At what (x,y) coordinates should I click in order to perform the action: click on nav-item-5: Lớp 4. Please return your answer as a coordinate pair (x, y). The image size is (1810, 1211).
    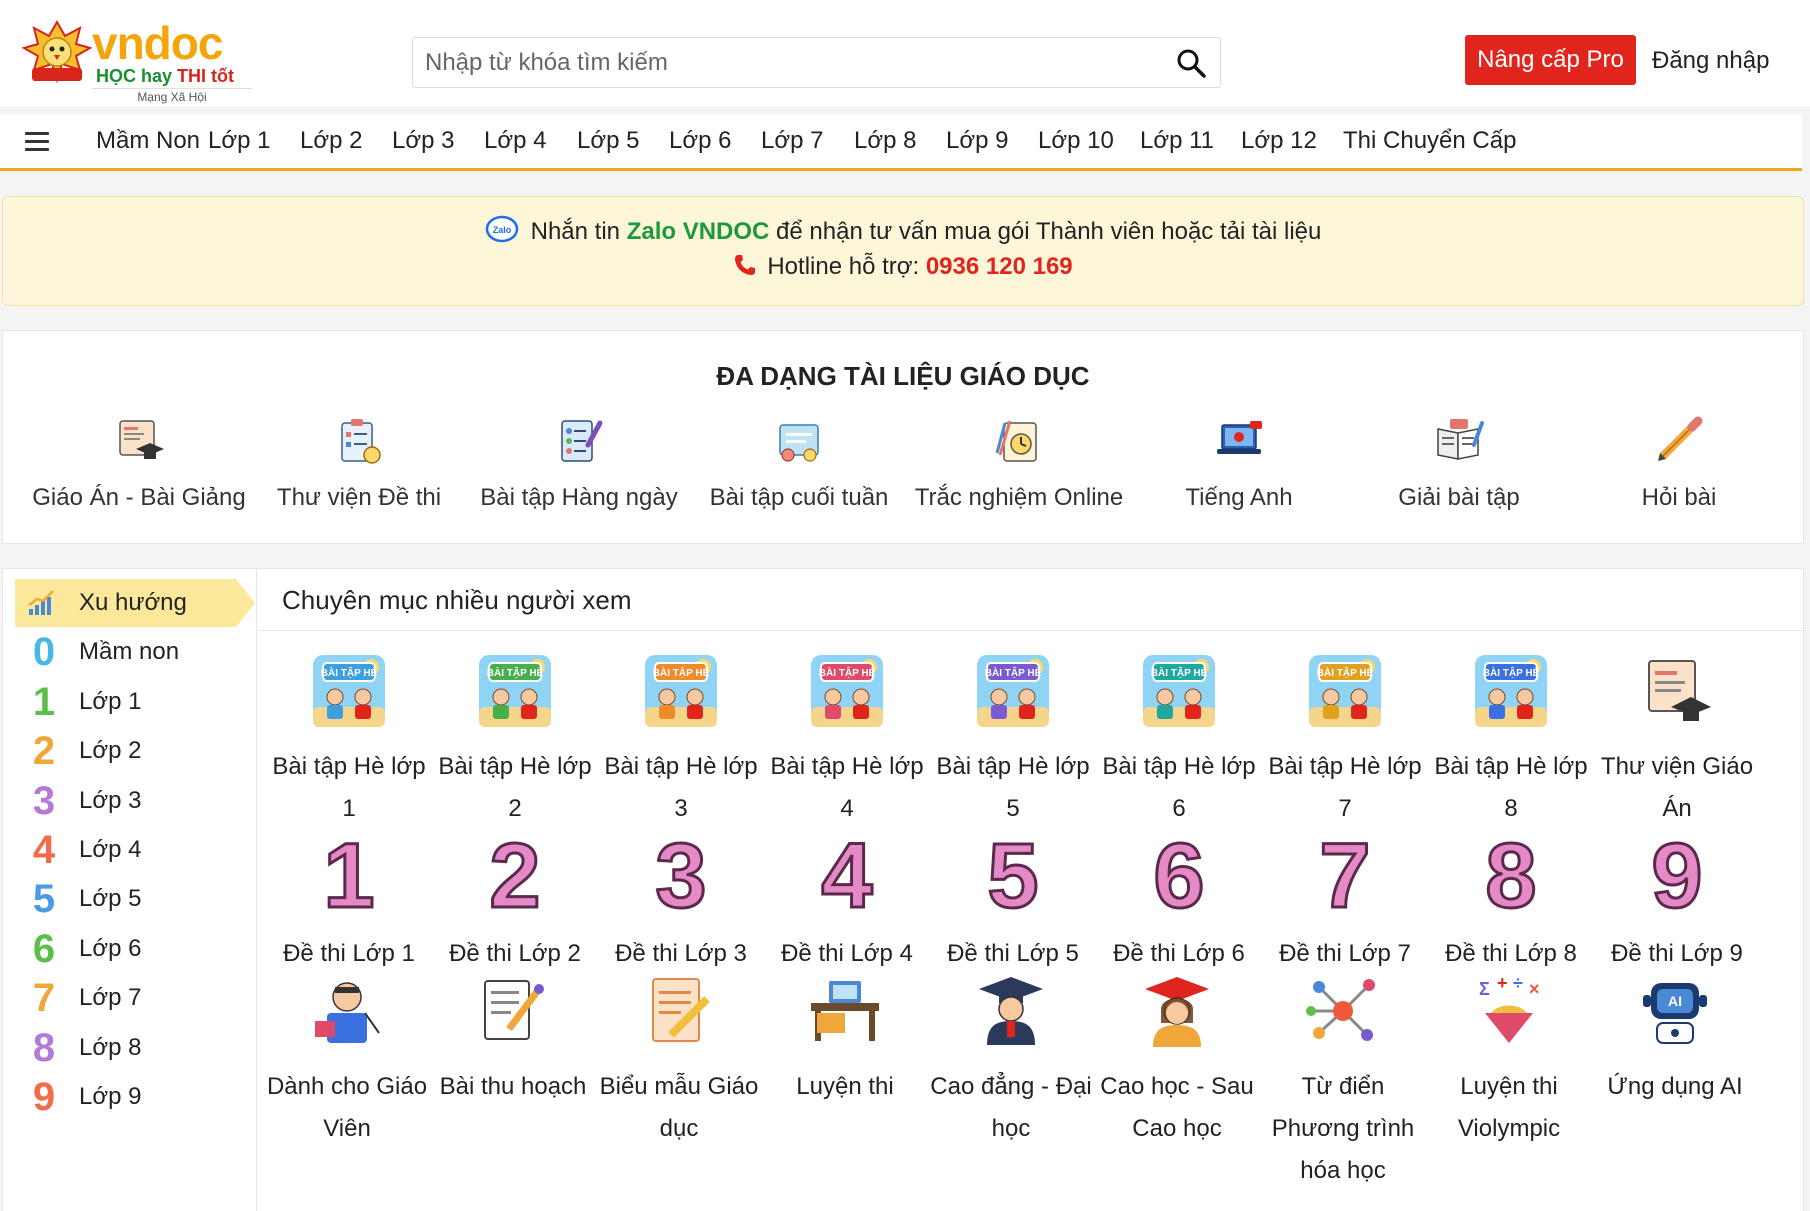
    Looking at the image, I should click on (515, 141).